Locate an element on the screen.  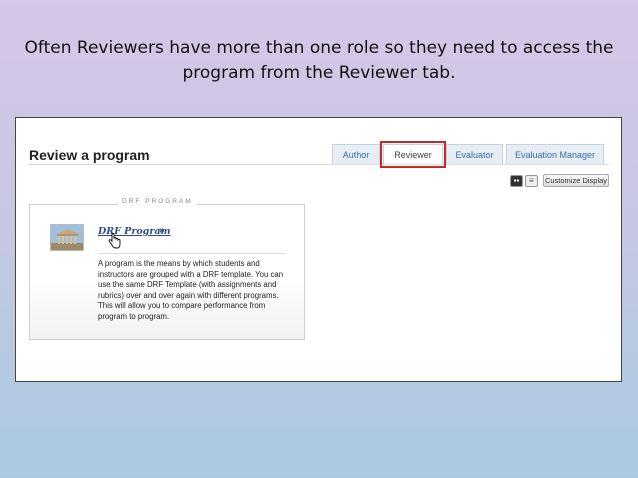
grid-icon: ▪▪ is located at coordinates (516, 180).